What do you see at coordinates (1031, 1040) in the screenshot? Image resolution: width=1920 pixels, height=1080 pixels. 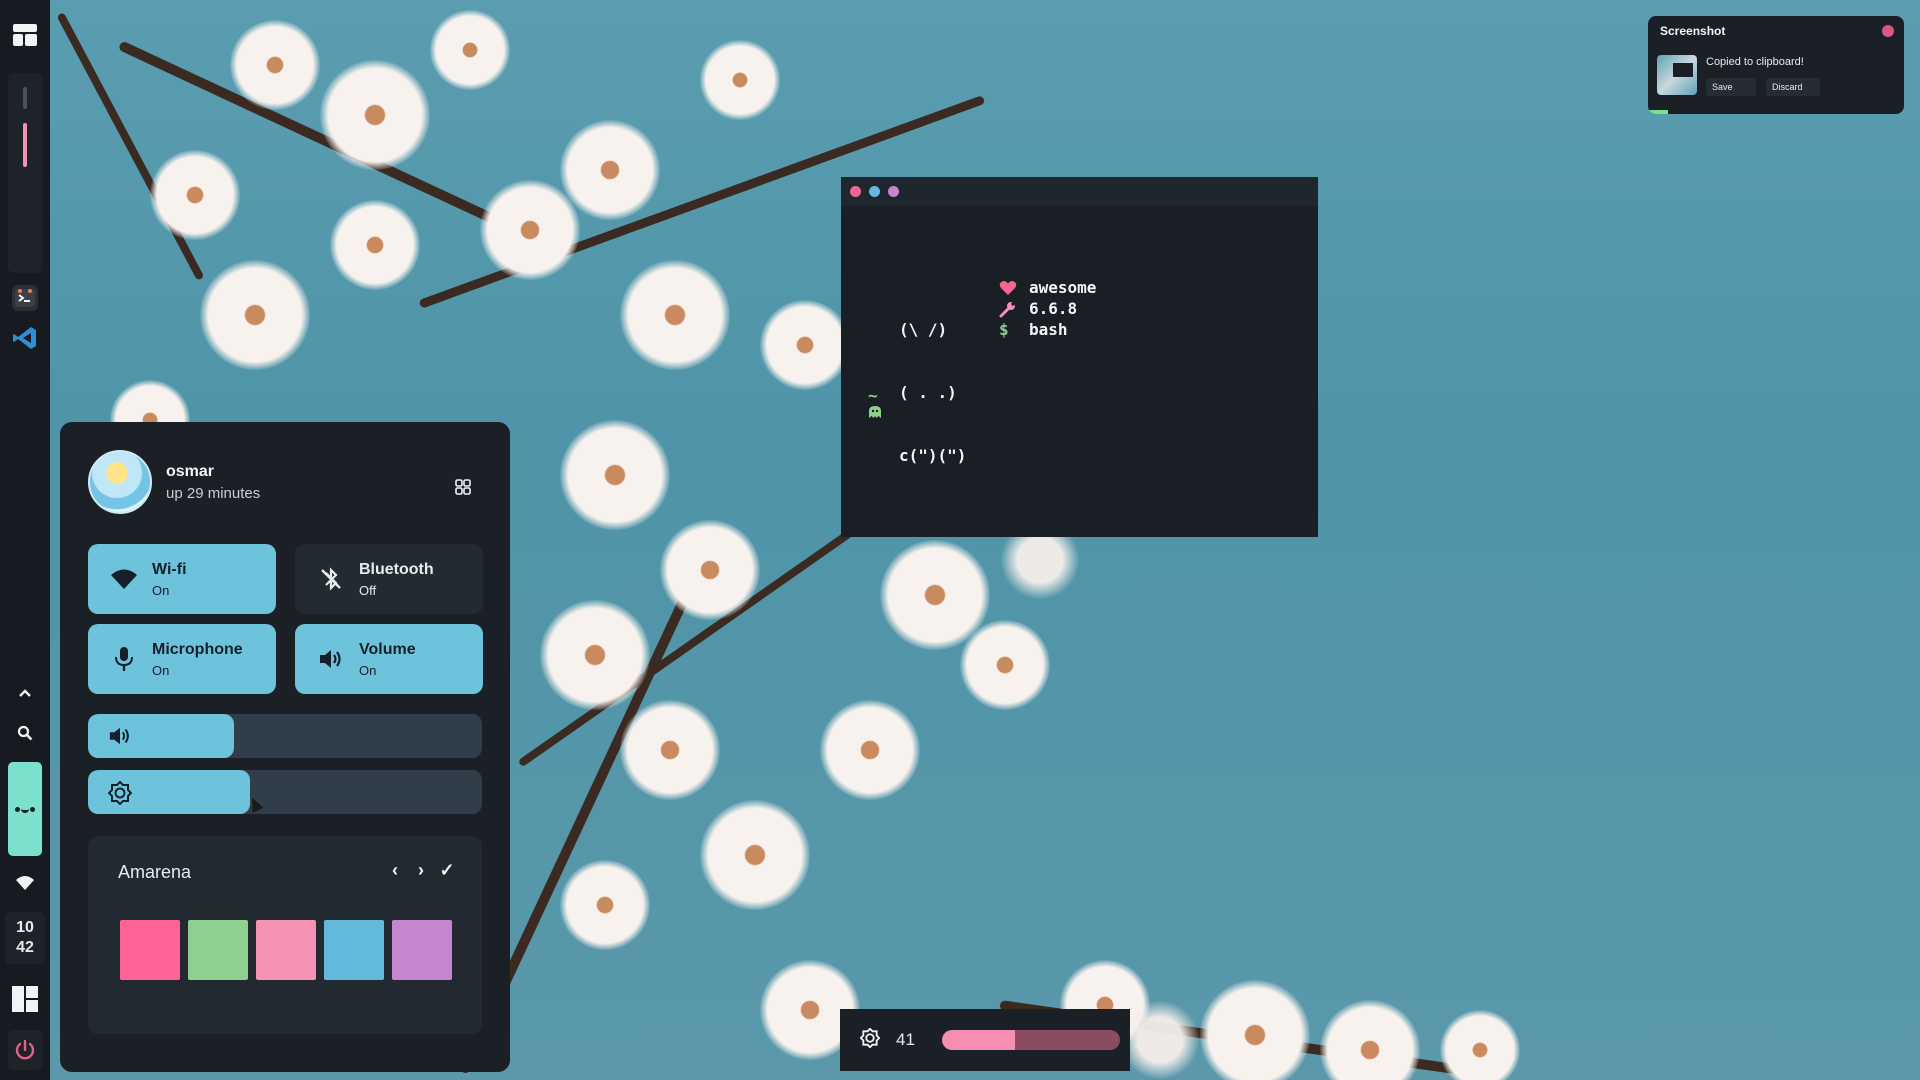 I see `brightness-osd-bar` at bounding box center [1031, 1040].